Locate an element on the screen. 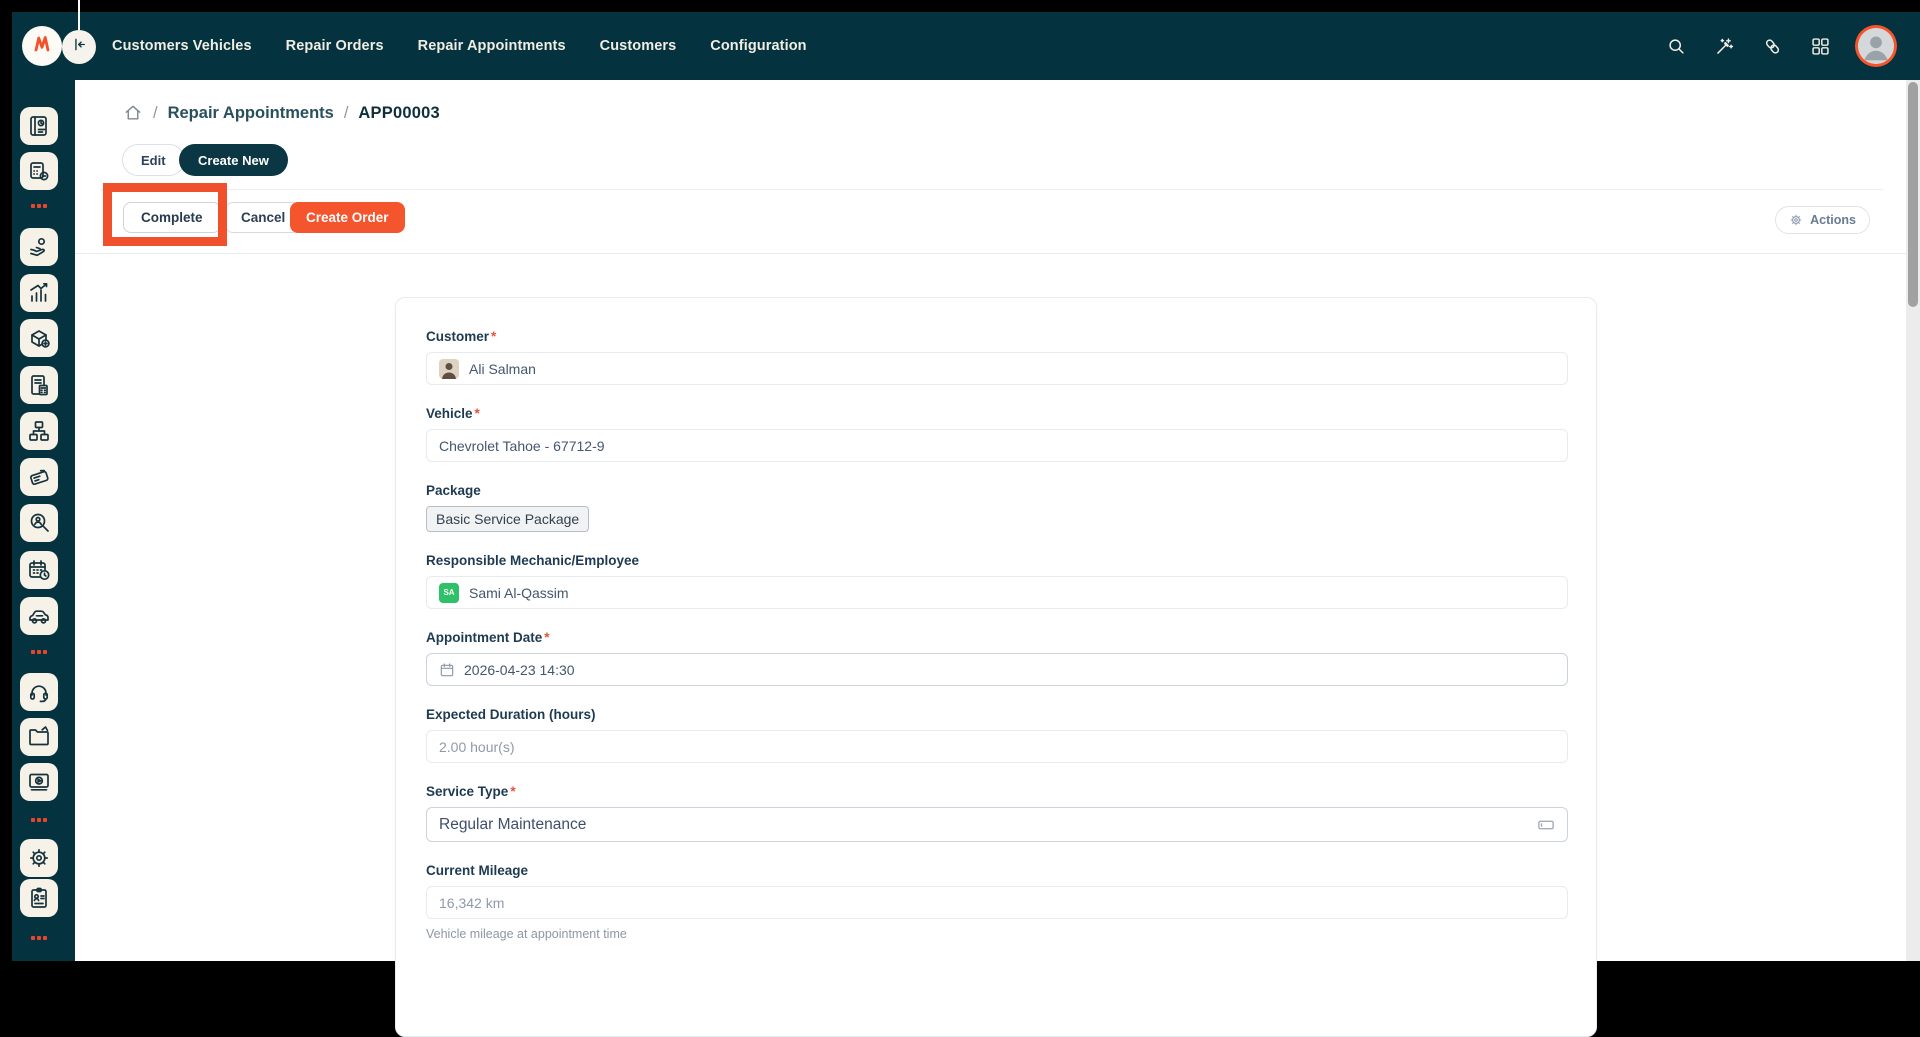  sidebar-app-planner-book-icon is located at coordinates (39, 126).